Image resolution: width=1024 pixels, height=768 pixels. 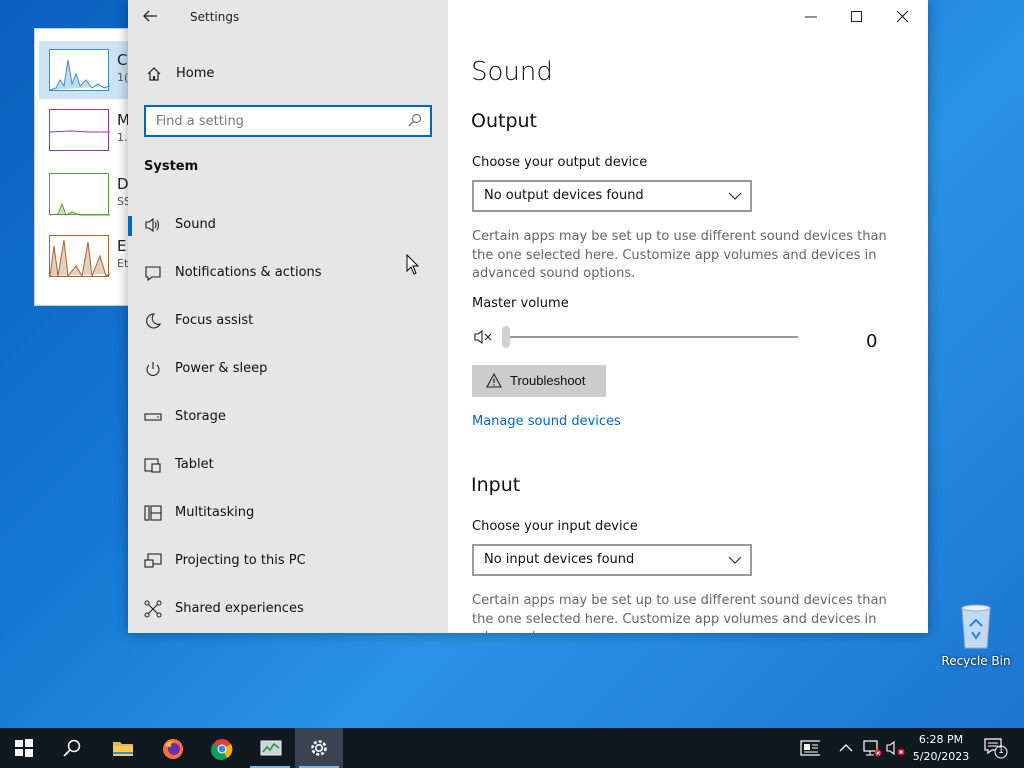 What do you see at coordinates (512, 72) in the screenshot?
I see `page-title: Sound` at bounding box center [512, 72].